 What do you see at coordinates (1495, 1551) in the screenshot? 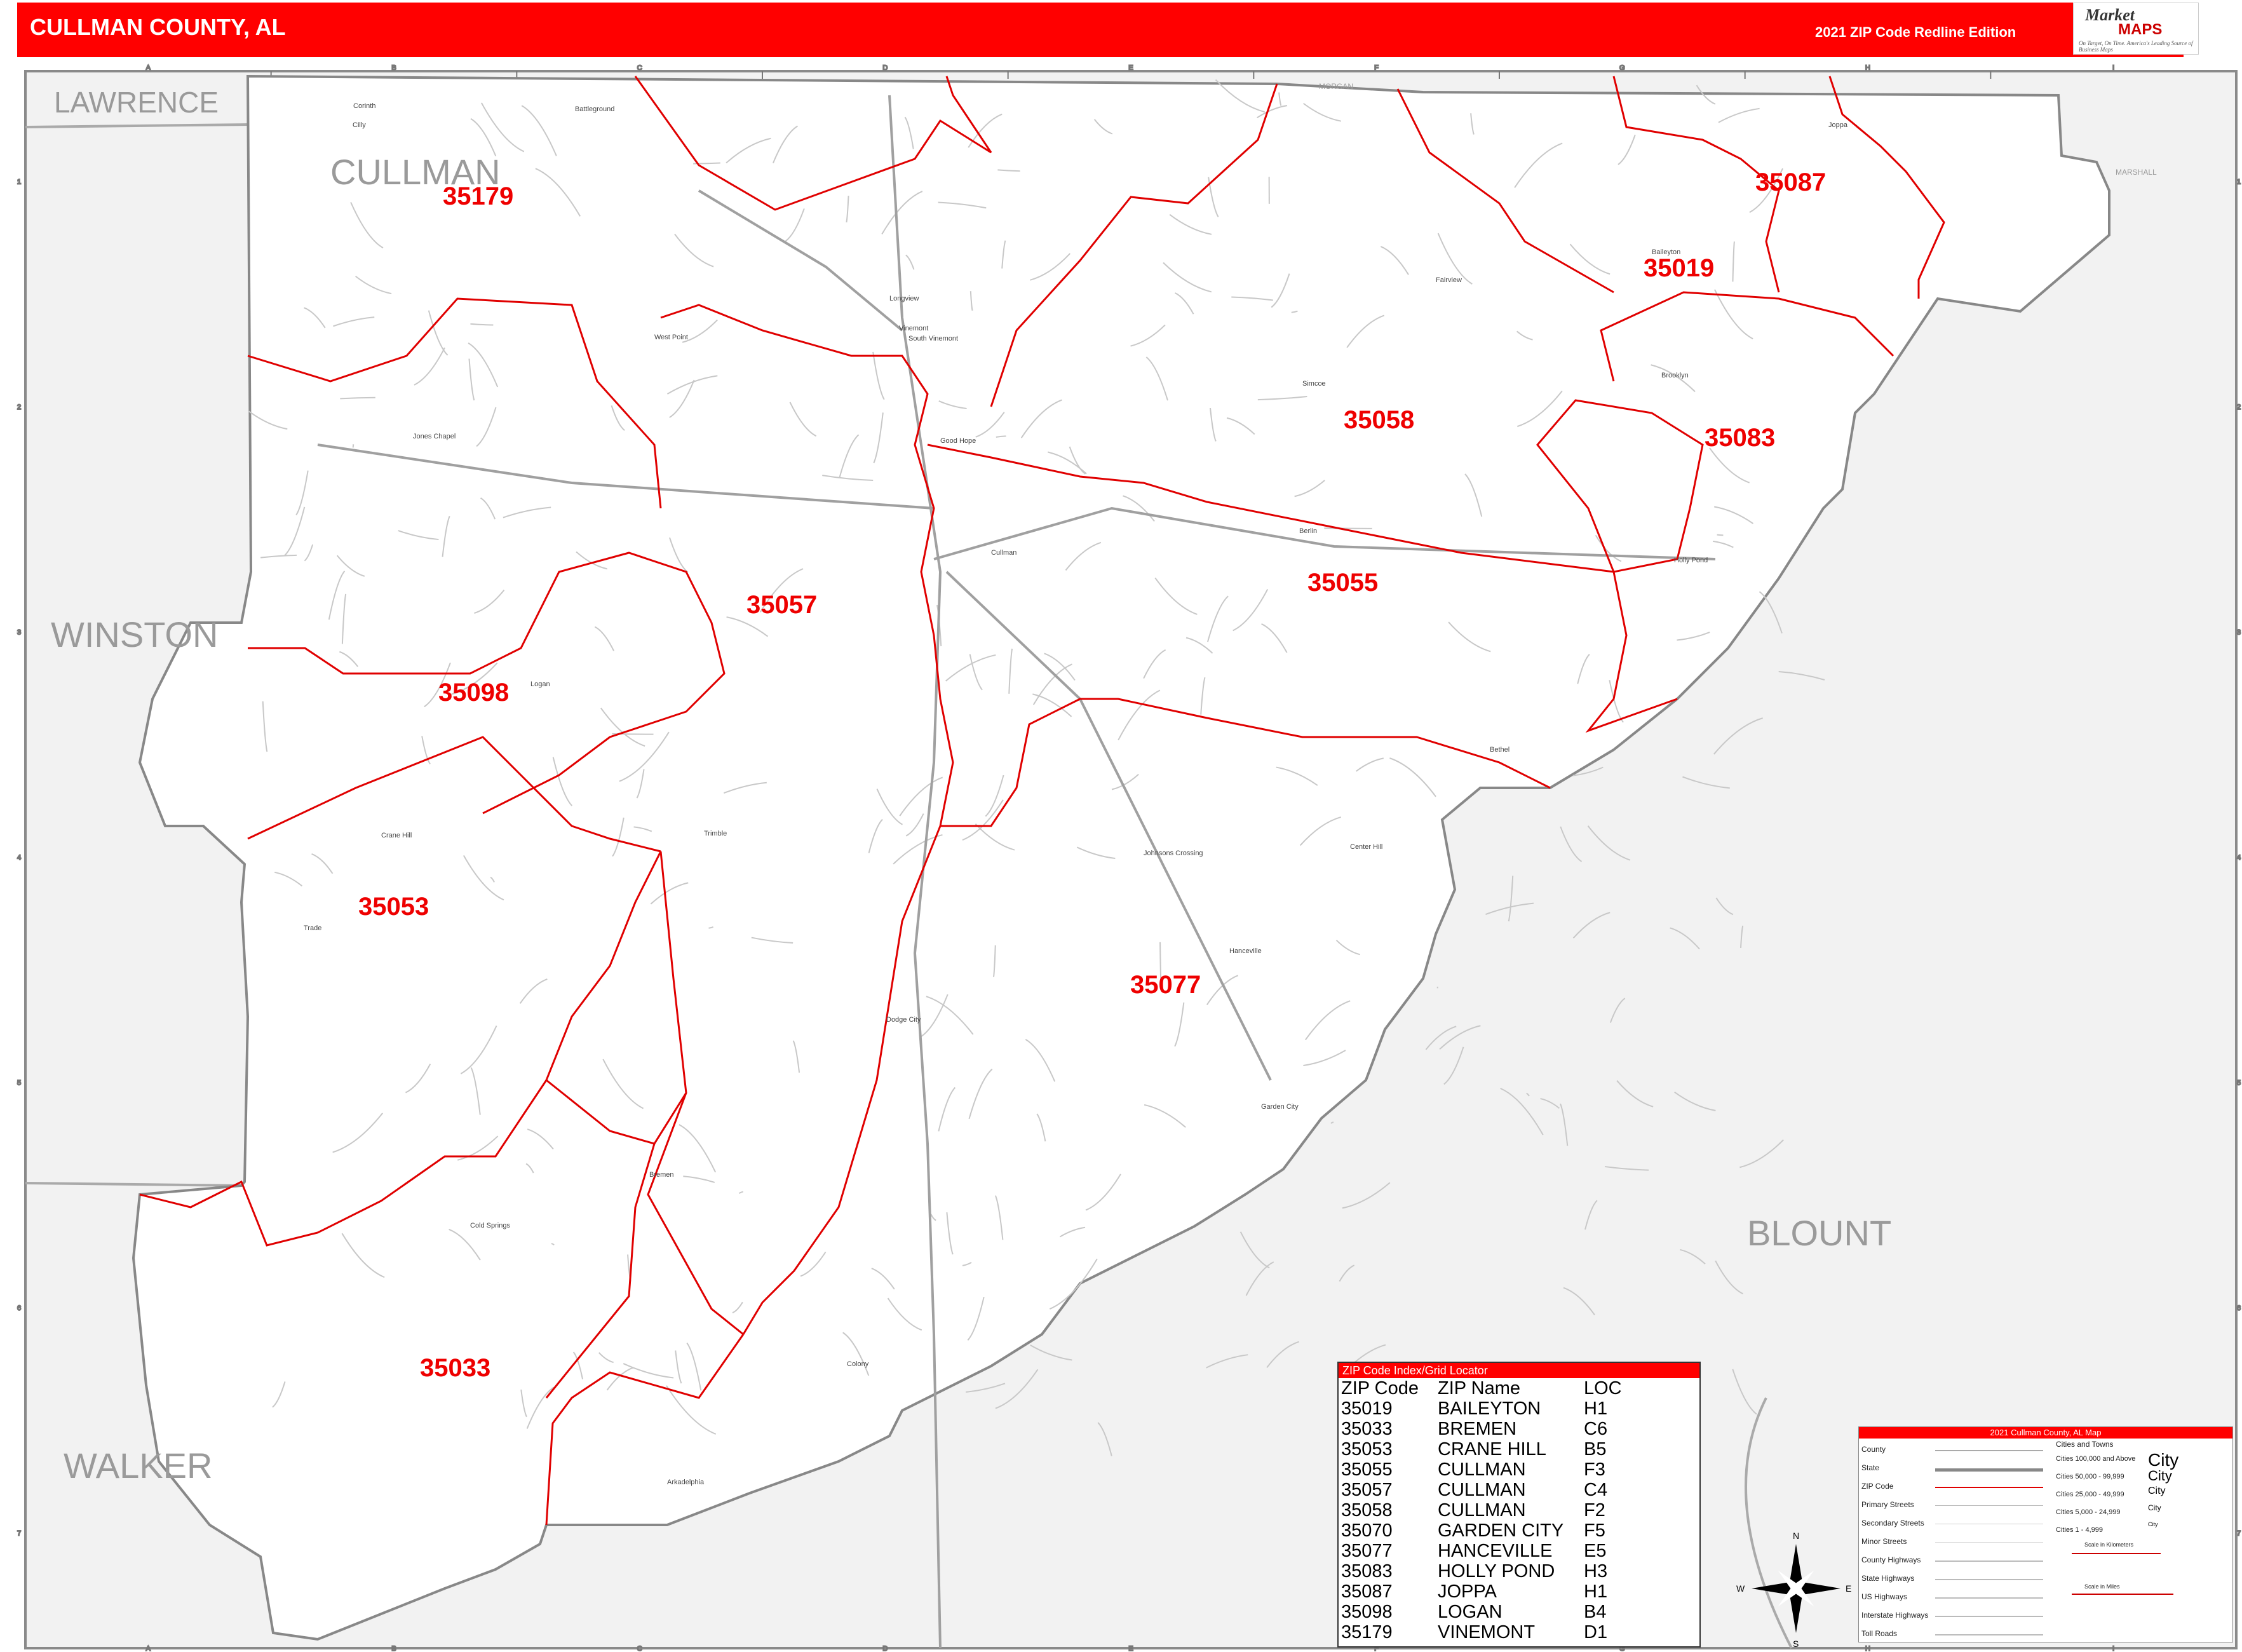
I see `zip-name-cell: HANCEVILLE` at bounding box center [1495, 1551].